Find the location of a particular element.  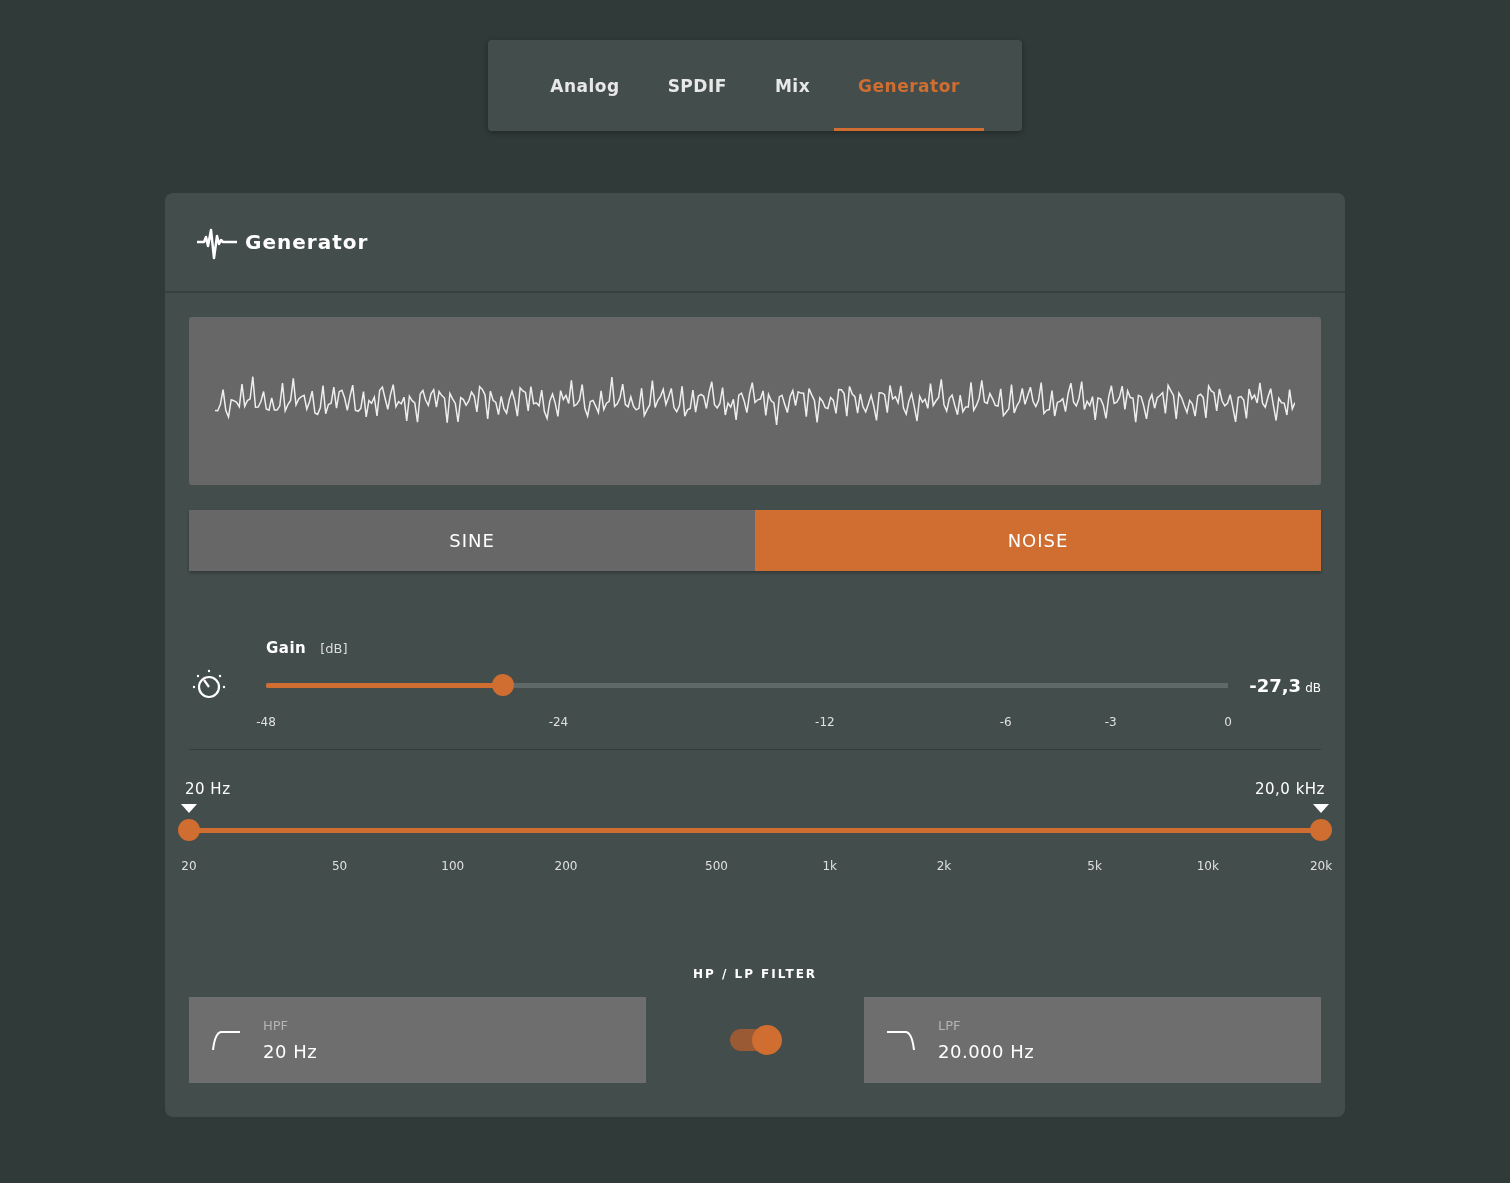

tab: SPDIF is located at coordinates (697, 85).